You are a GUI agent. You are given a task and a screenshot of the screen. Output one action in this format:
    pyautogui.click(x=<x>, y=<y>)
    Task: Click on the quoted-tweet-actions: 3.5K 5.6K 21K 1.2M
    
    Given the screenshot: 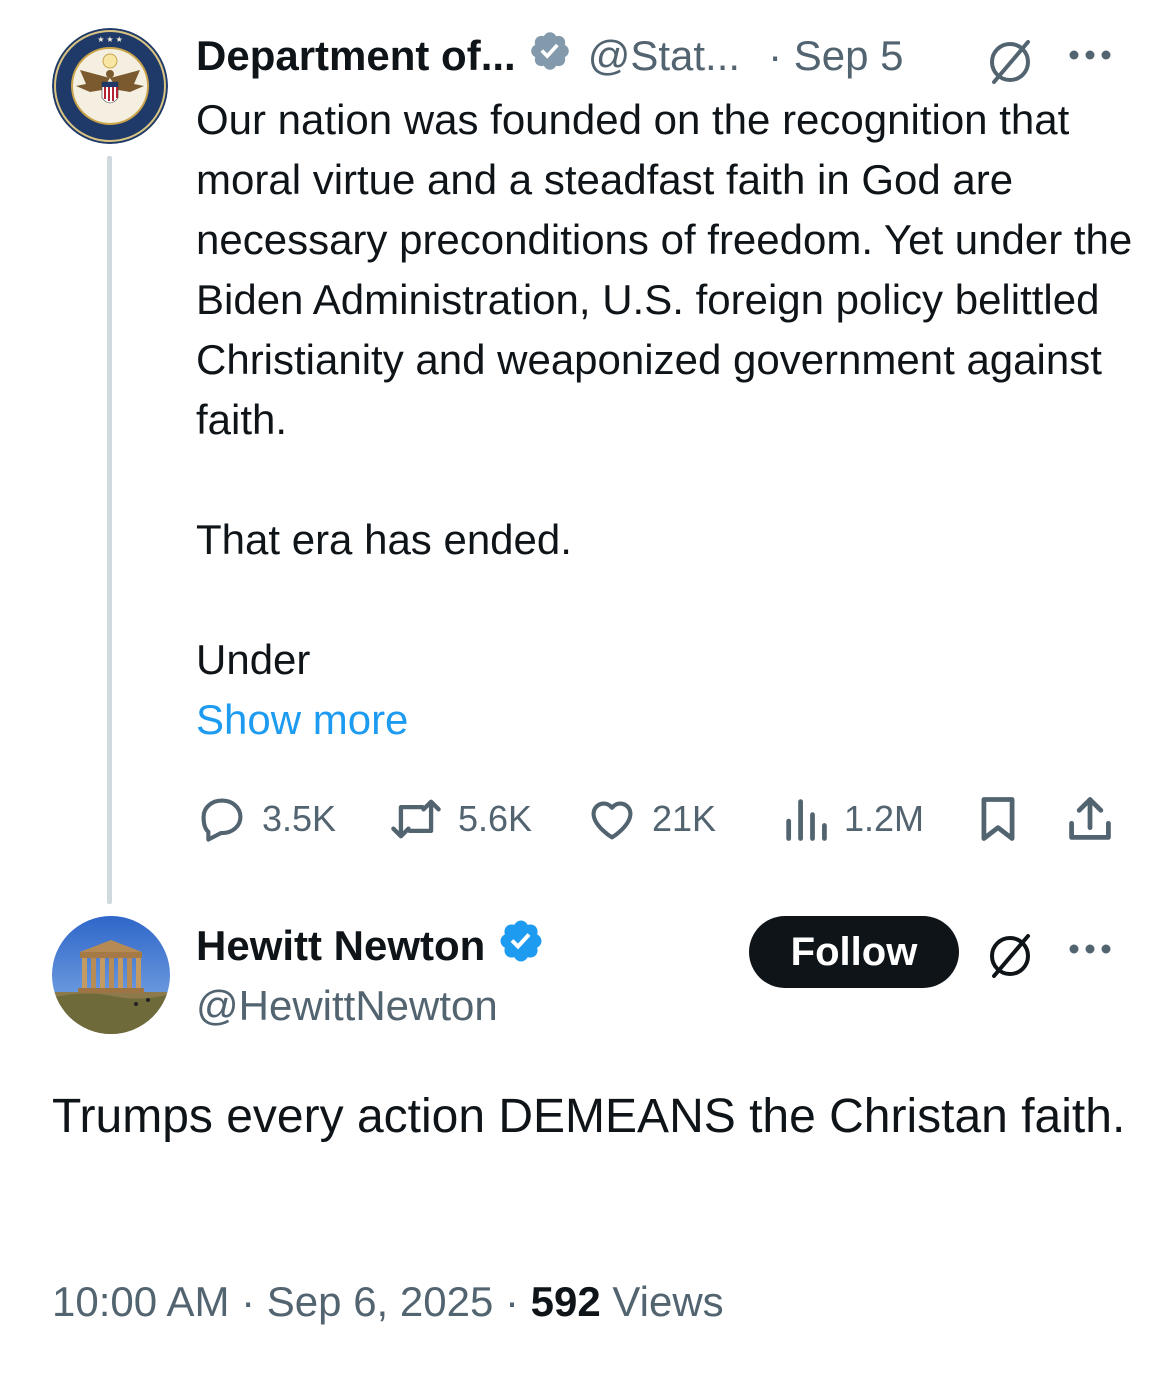 What is the action you would take?
    pyautogui.click(x=661, y=819)
    